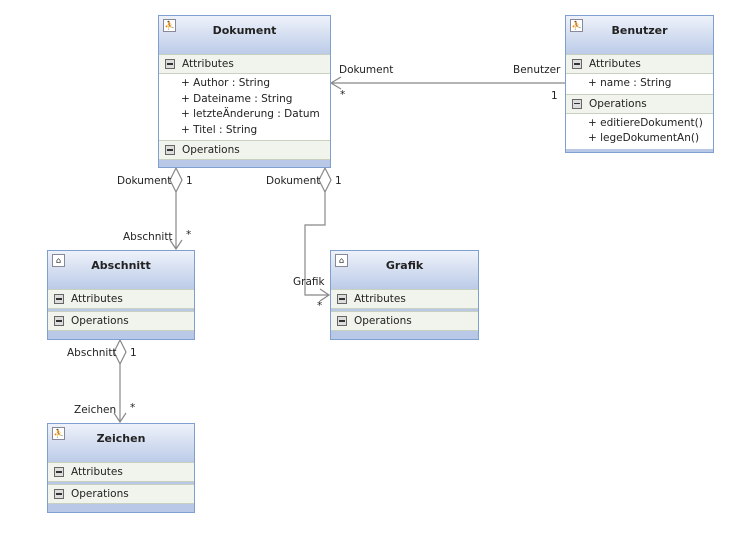  What do you see at coordinates (244, 30) in the screenshot?
I see `class-name: Dokument` at bounding box center [244, 30].